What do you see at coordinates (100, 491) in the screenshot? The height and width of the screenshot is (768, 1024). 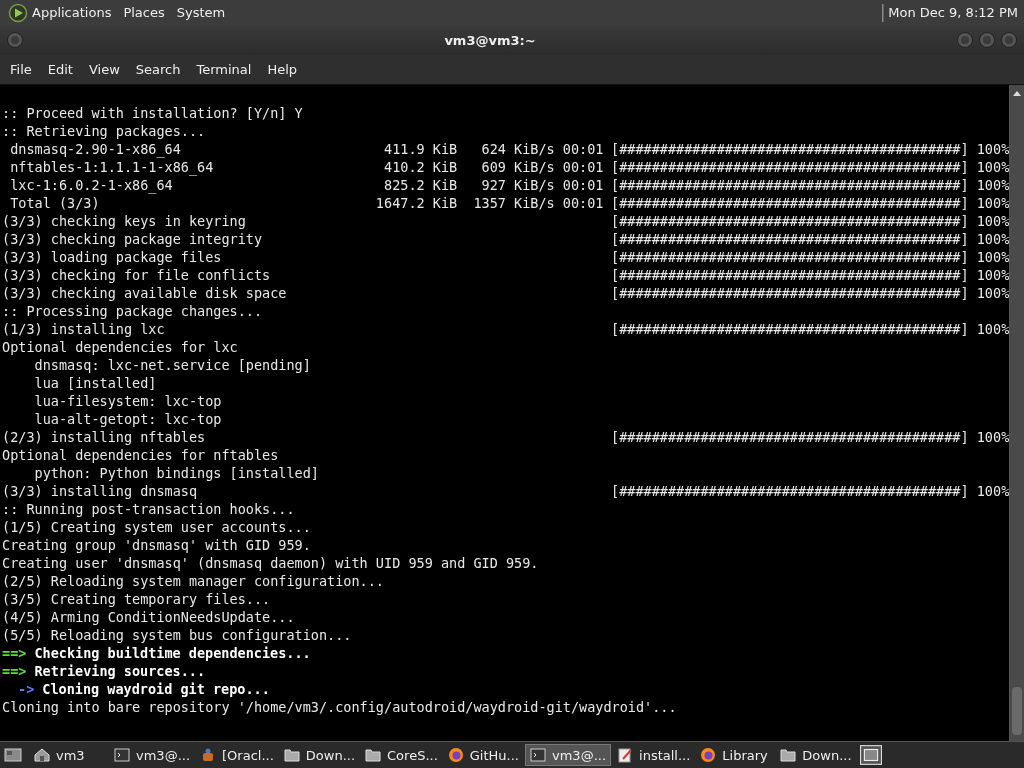 I see `terminal-line: (3/3) installing dnsmasq` at bounding box center [100, 491].